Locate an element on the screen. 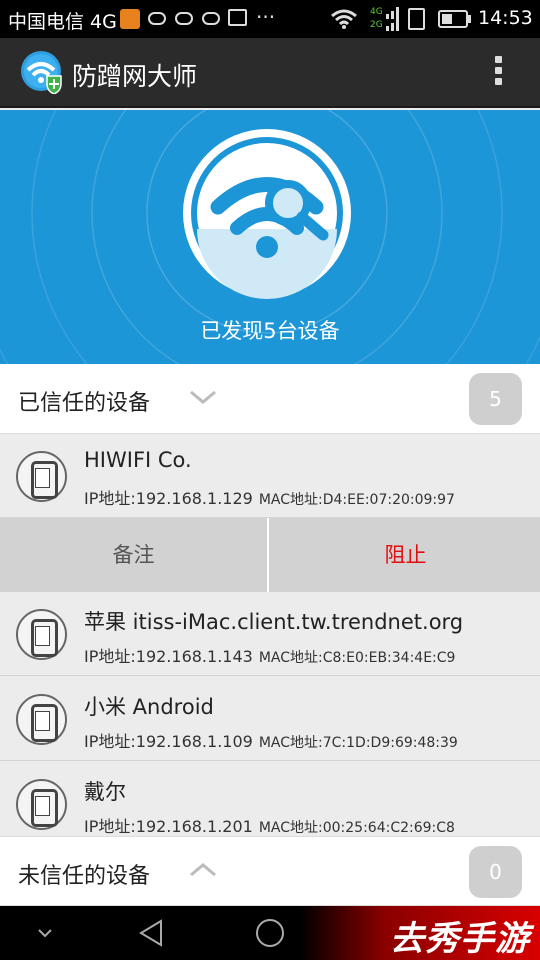 The image size is (540, 960). signal-label-4g: 4G is located at coordinates (376, 12).